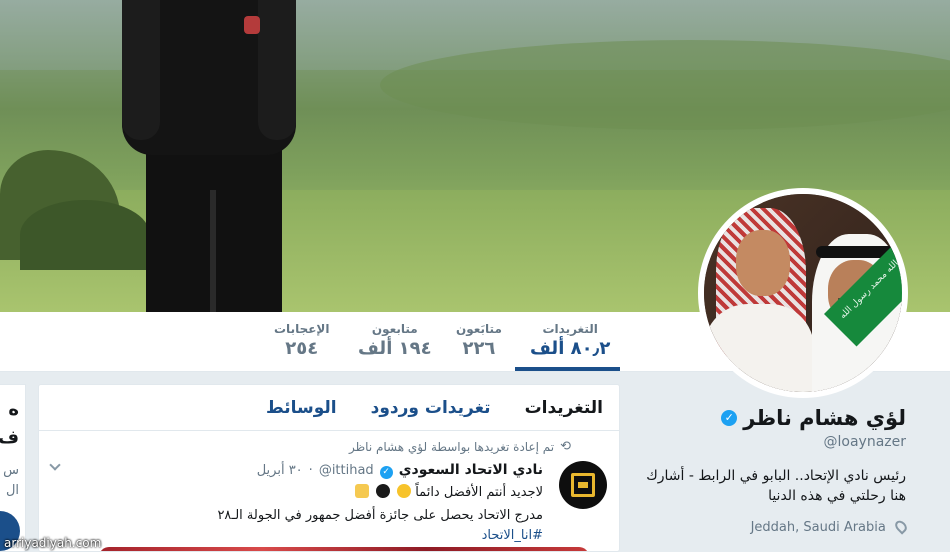 This screenshot has height=552, width=950. Describe the element at coordinates (803, 293) in the screenshot. I see `profile-avatar: لا إله إلا الله محمد رسول الله` at that location.